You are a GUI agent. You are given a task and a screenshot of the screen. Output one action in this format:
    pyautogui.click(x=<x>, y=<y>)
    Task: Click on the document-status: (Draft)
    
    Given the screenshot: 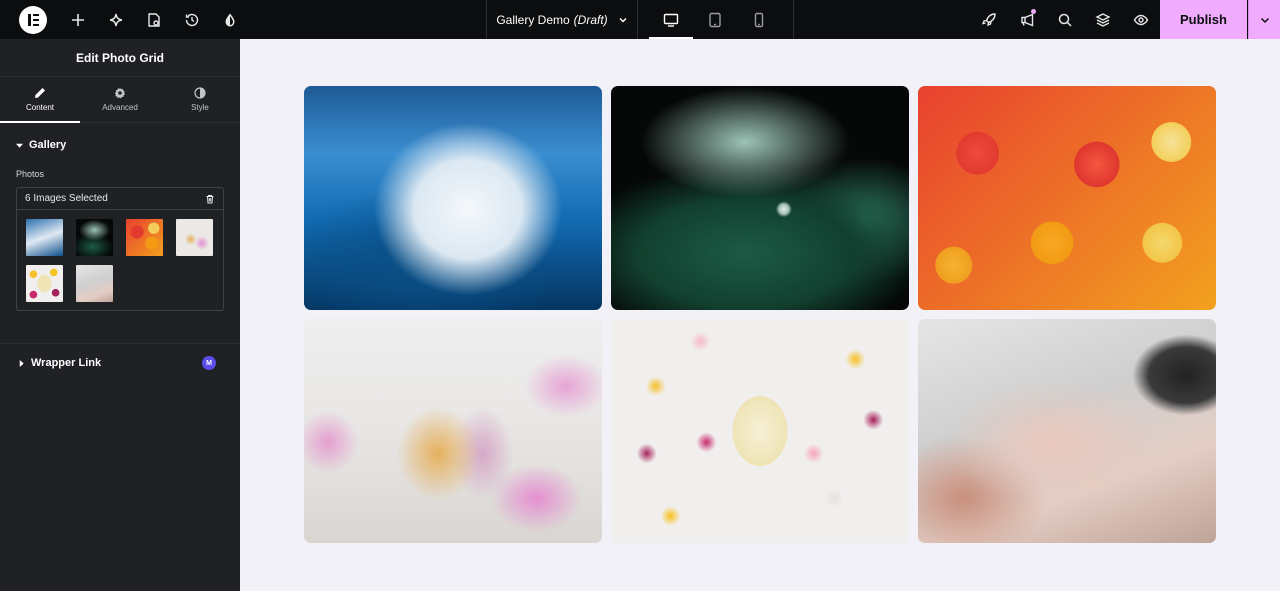 What is the action you would take?
    pyautogui.click(x=590, y=19)
    